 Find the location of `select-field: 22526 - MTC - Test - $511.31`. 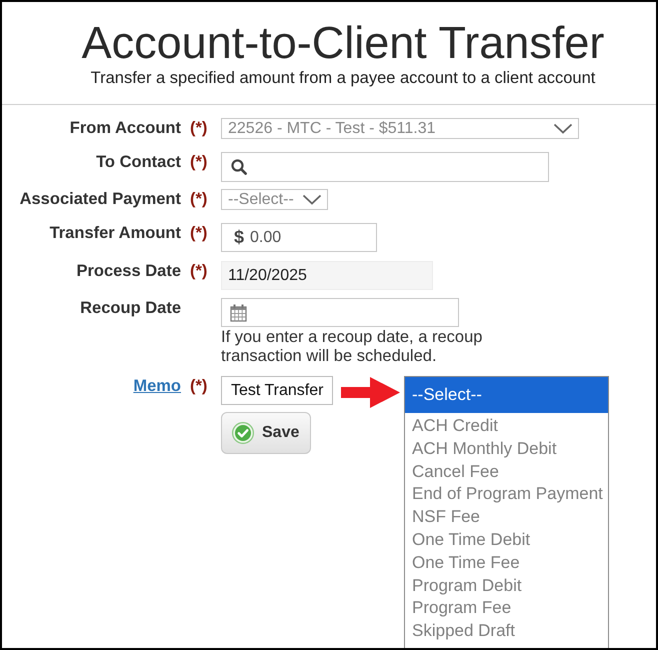

select-field: 22526 - MTC - Test - $511.31 is located at coordinates (400, 128).